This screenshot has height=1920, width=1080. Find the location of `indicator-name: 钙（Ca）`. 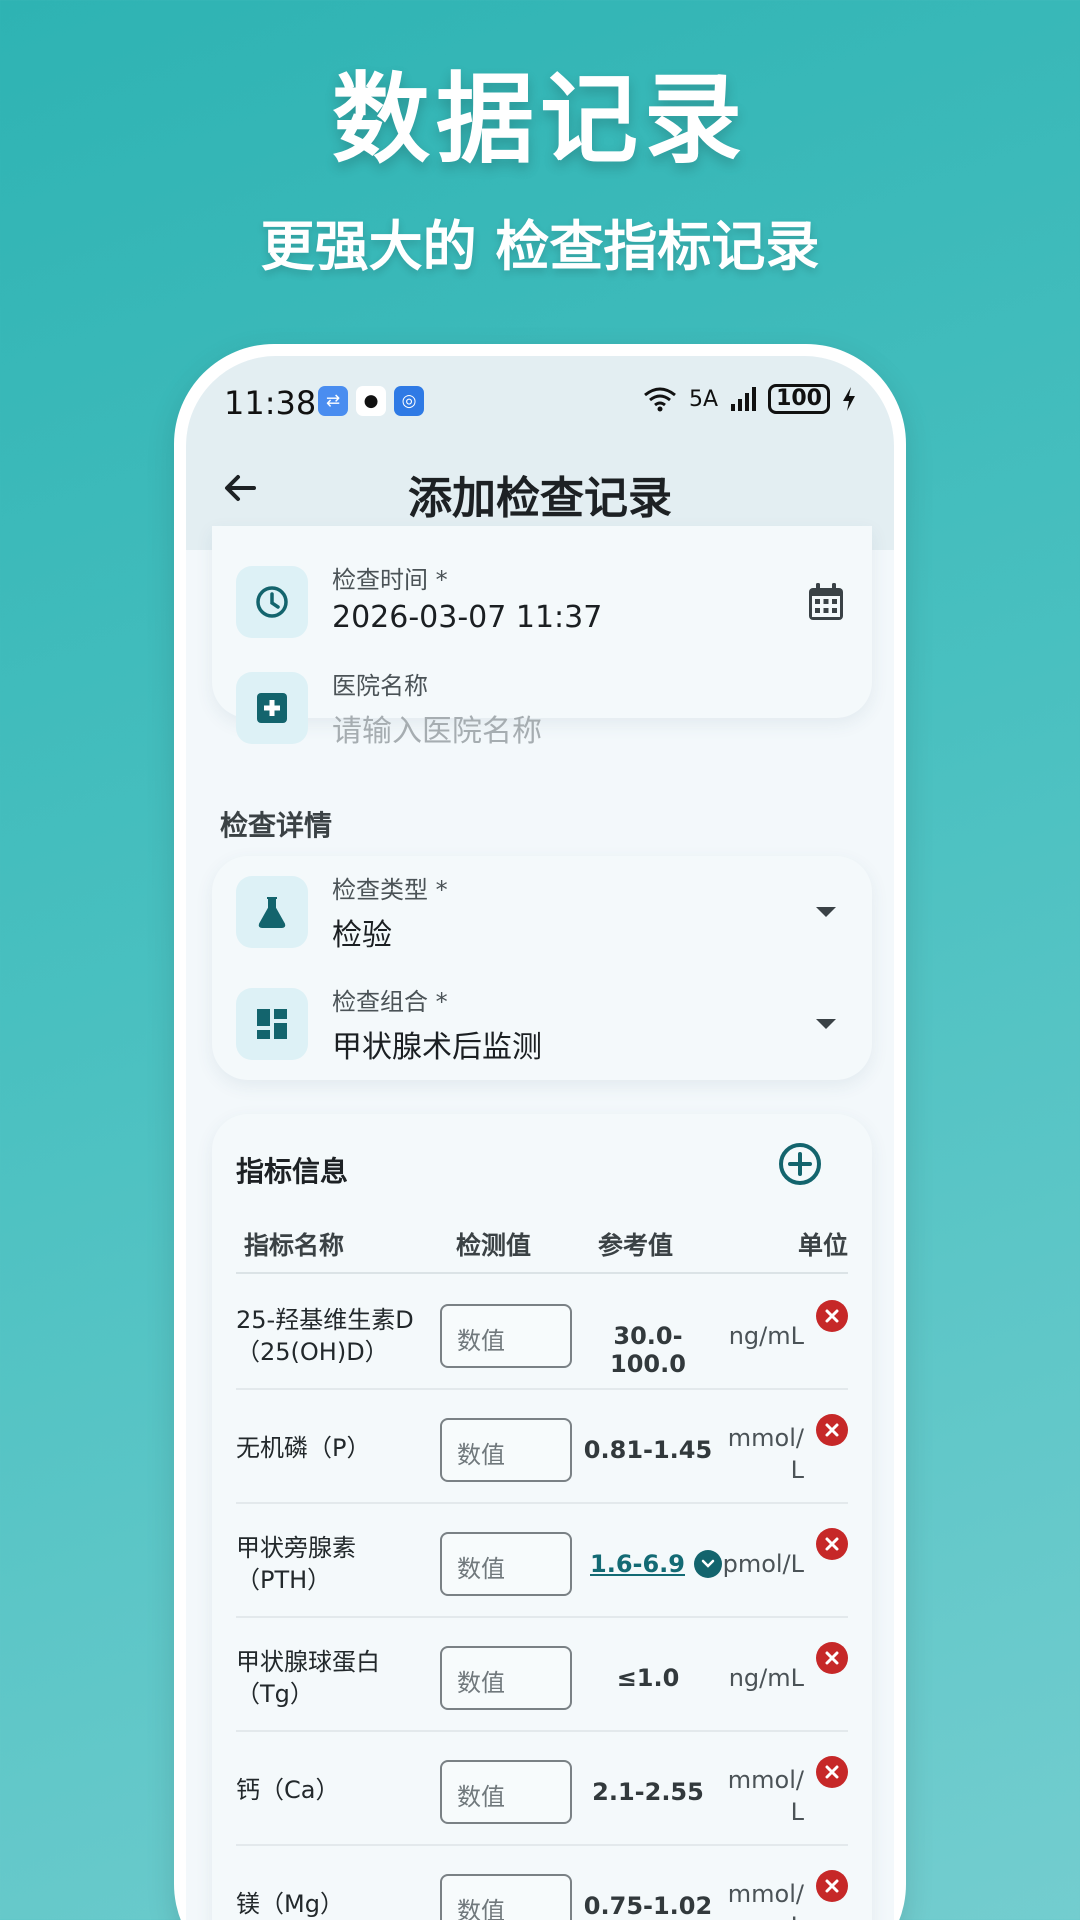

indicator-name: 钙（Ca） is located at coordinates (288, 1790).